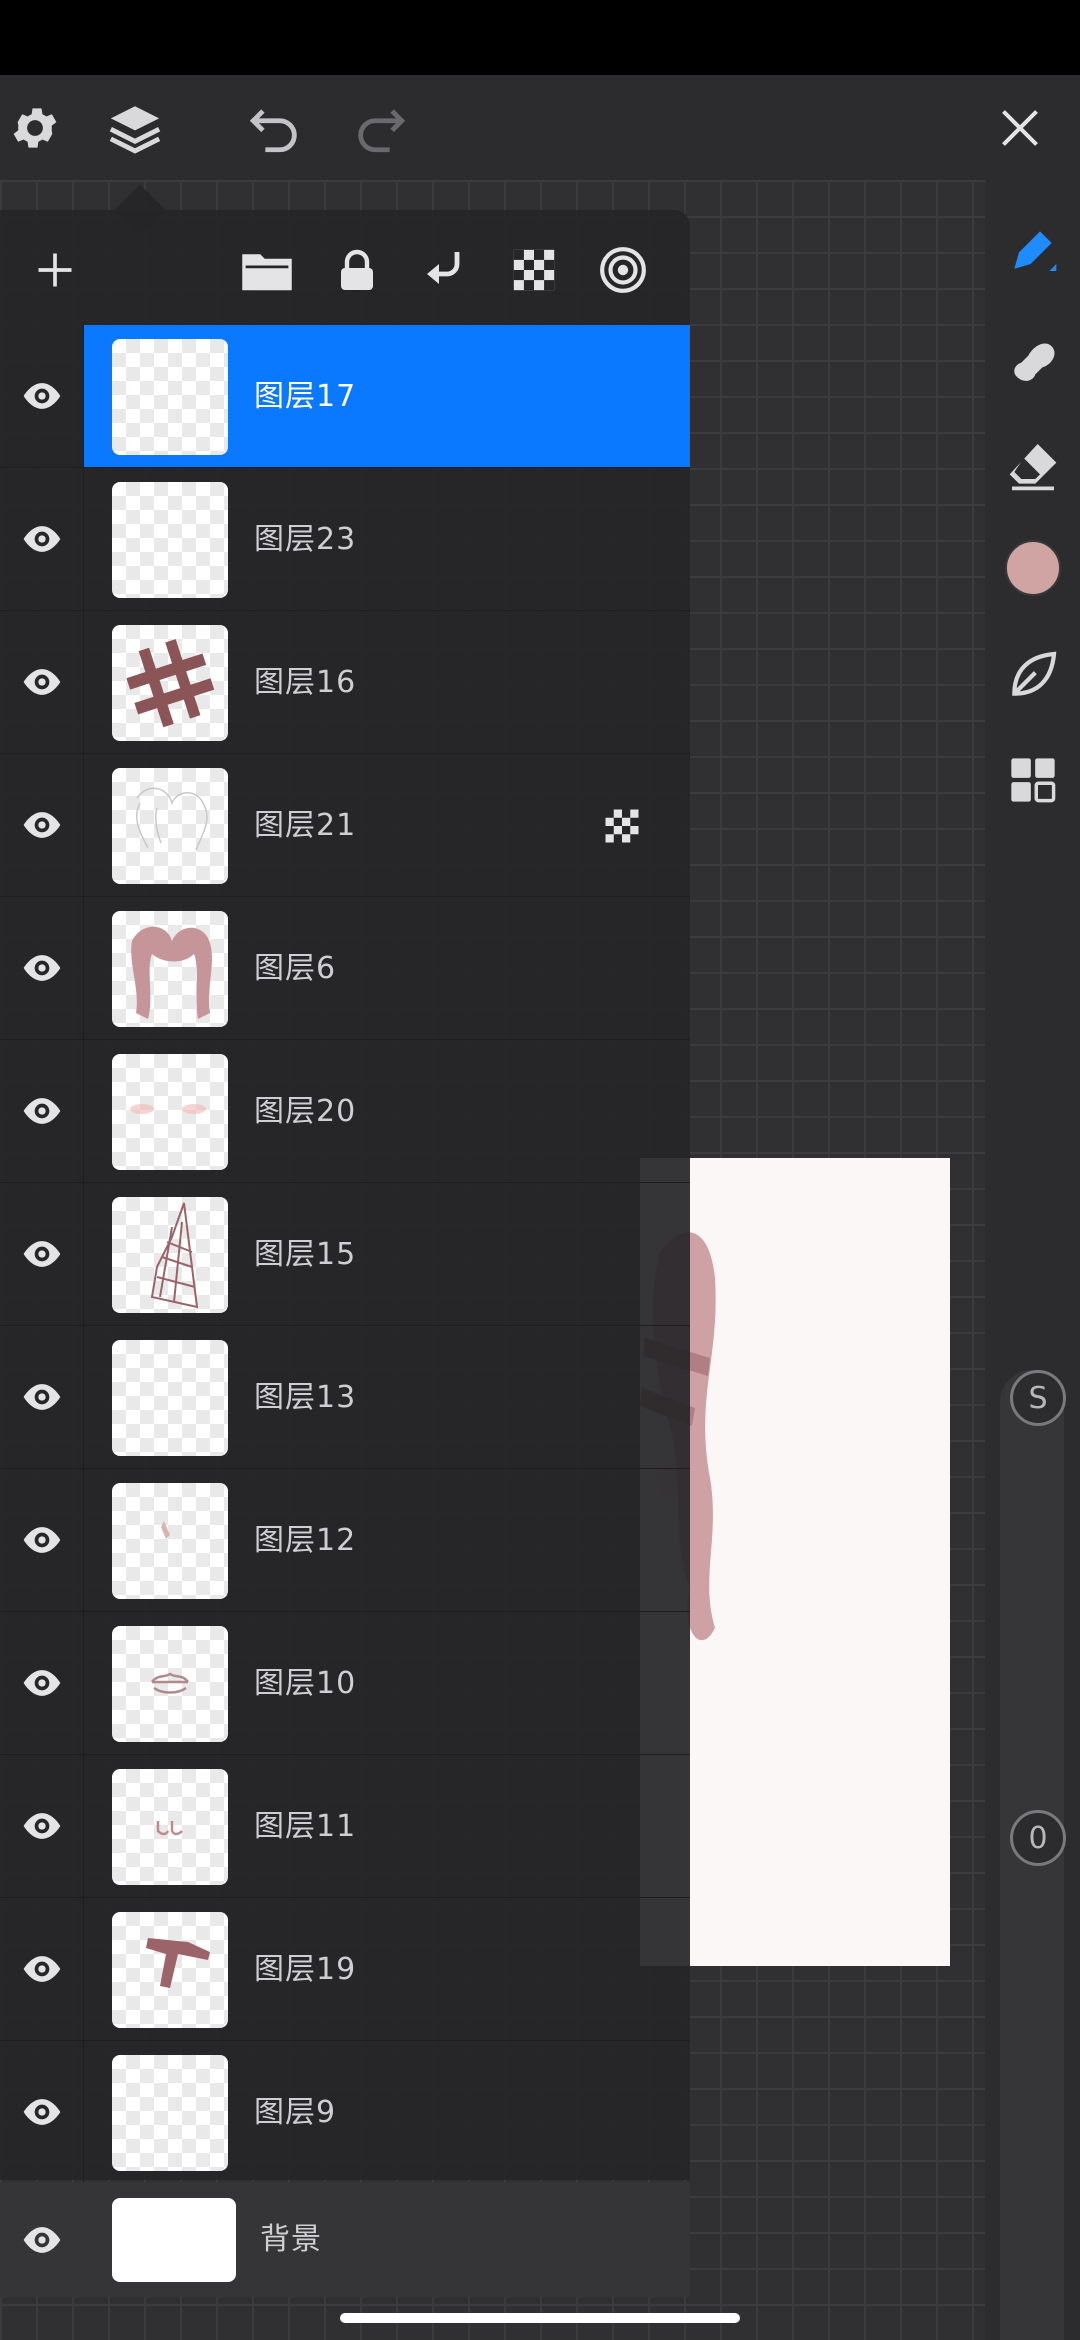  I want to click on layer-row: 图层17, so click(345, 396).